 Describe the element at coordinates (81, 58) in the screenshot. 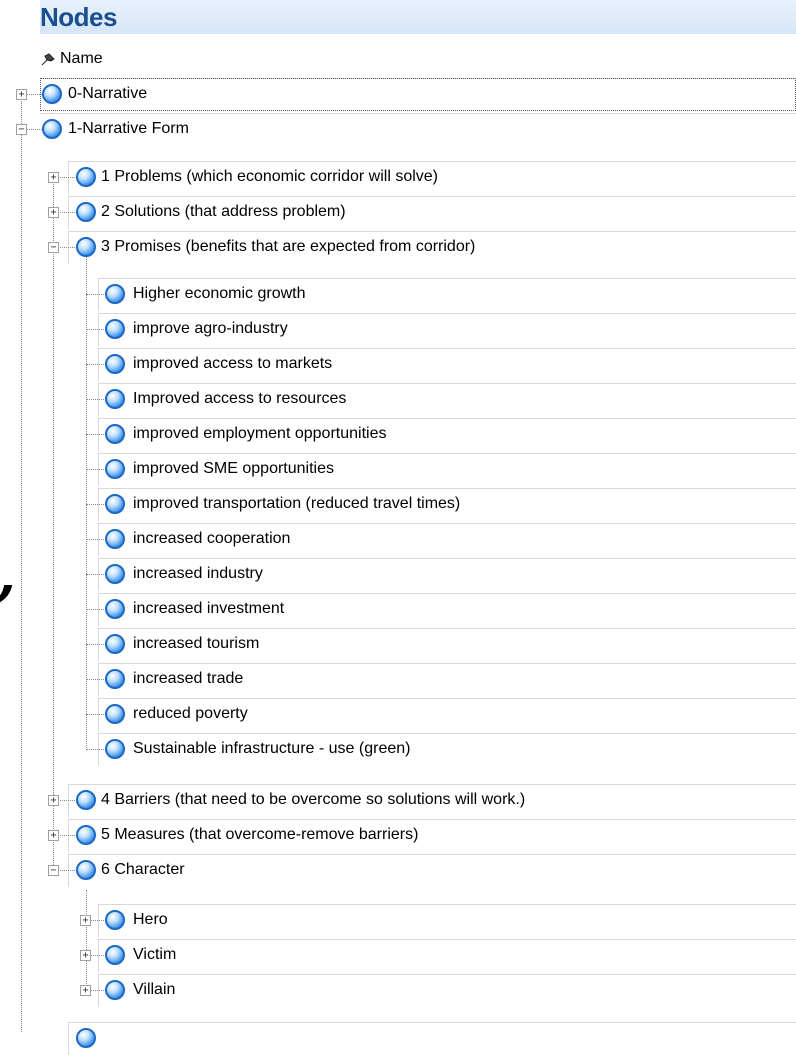

I see `column-header-name: Name` at that location.